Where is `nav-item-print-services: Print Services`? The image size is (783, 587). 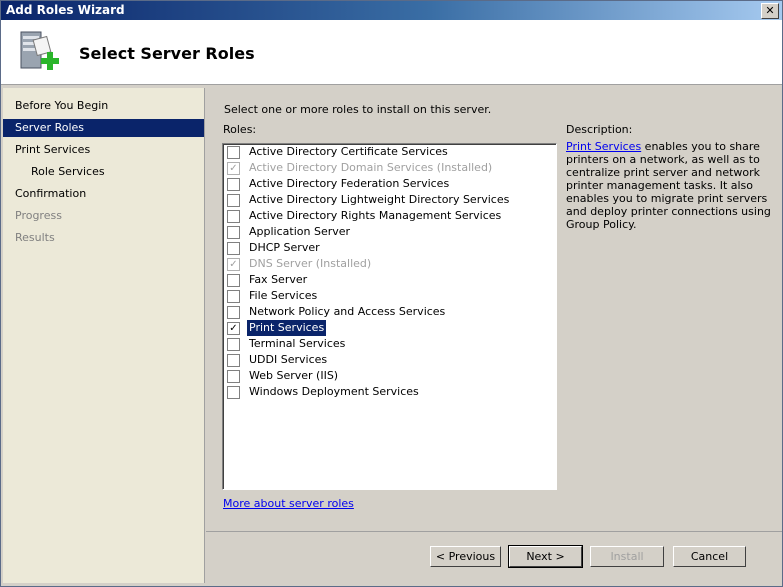
nav-item-print-services: Print Services is located at coordinates (103, 150).